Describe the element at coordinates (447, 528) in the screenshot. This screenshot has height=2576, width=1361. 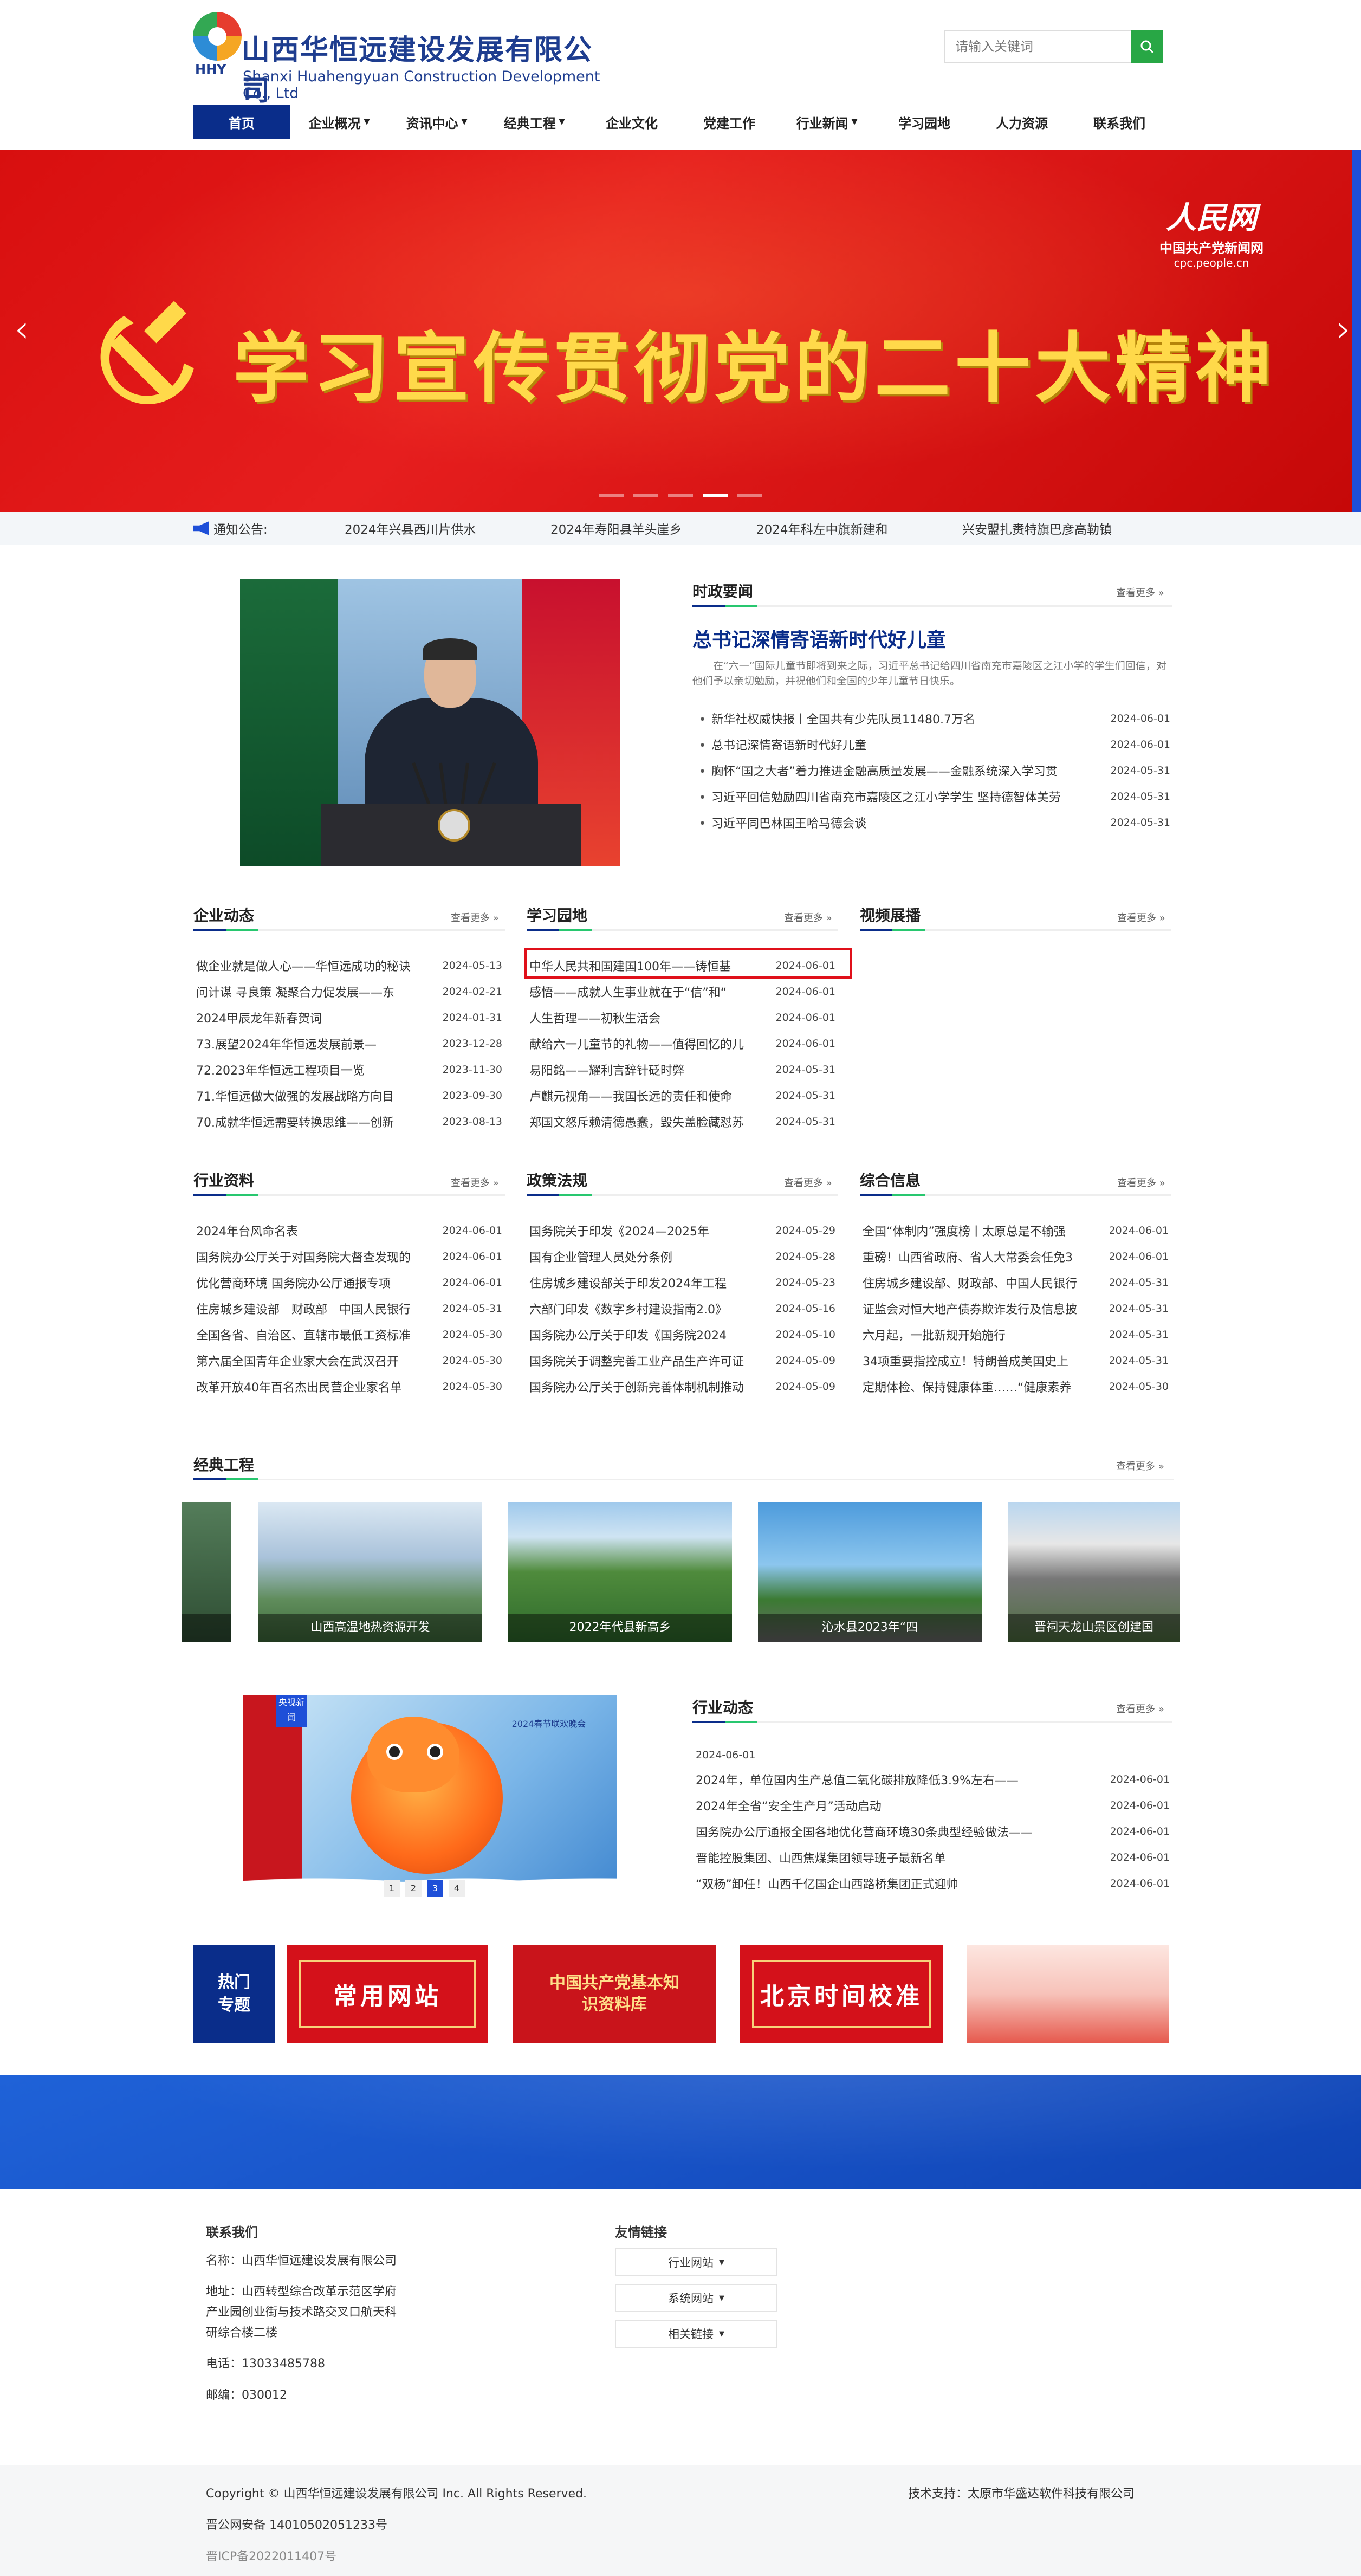
I see `notice-item: 2024年兴县西川片供水` at that location.